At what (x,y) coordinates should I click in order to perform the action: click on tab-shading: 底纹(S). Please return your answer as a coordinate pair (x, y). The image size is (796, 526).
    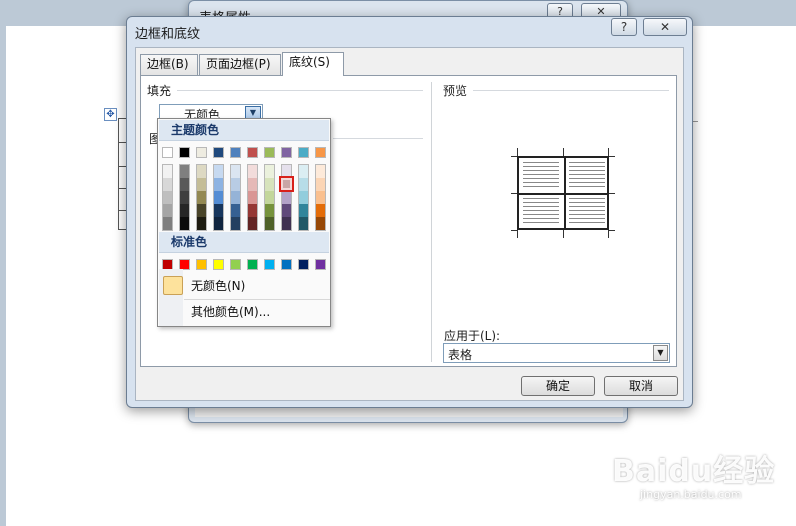
    Looking at the image, I should click on (313, 64).